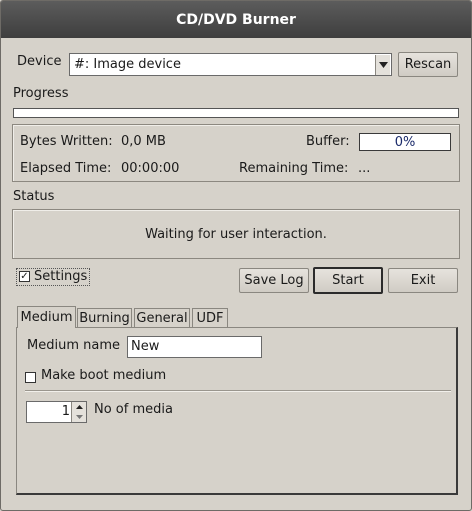 This screenshot has height=511, width=472. I want to click on medium-name-input: New, so click(194, 347).